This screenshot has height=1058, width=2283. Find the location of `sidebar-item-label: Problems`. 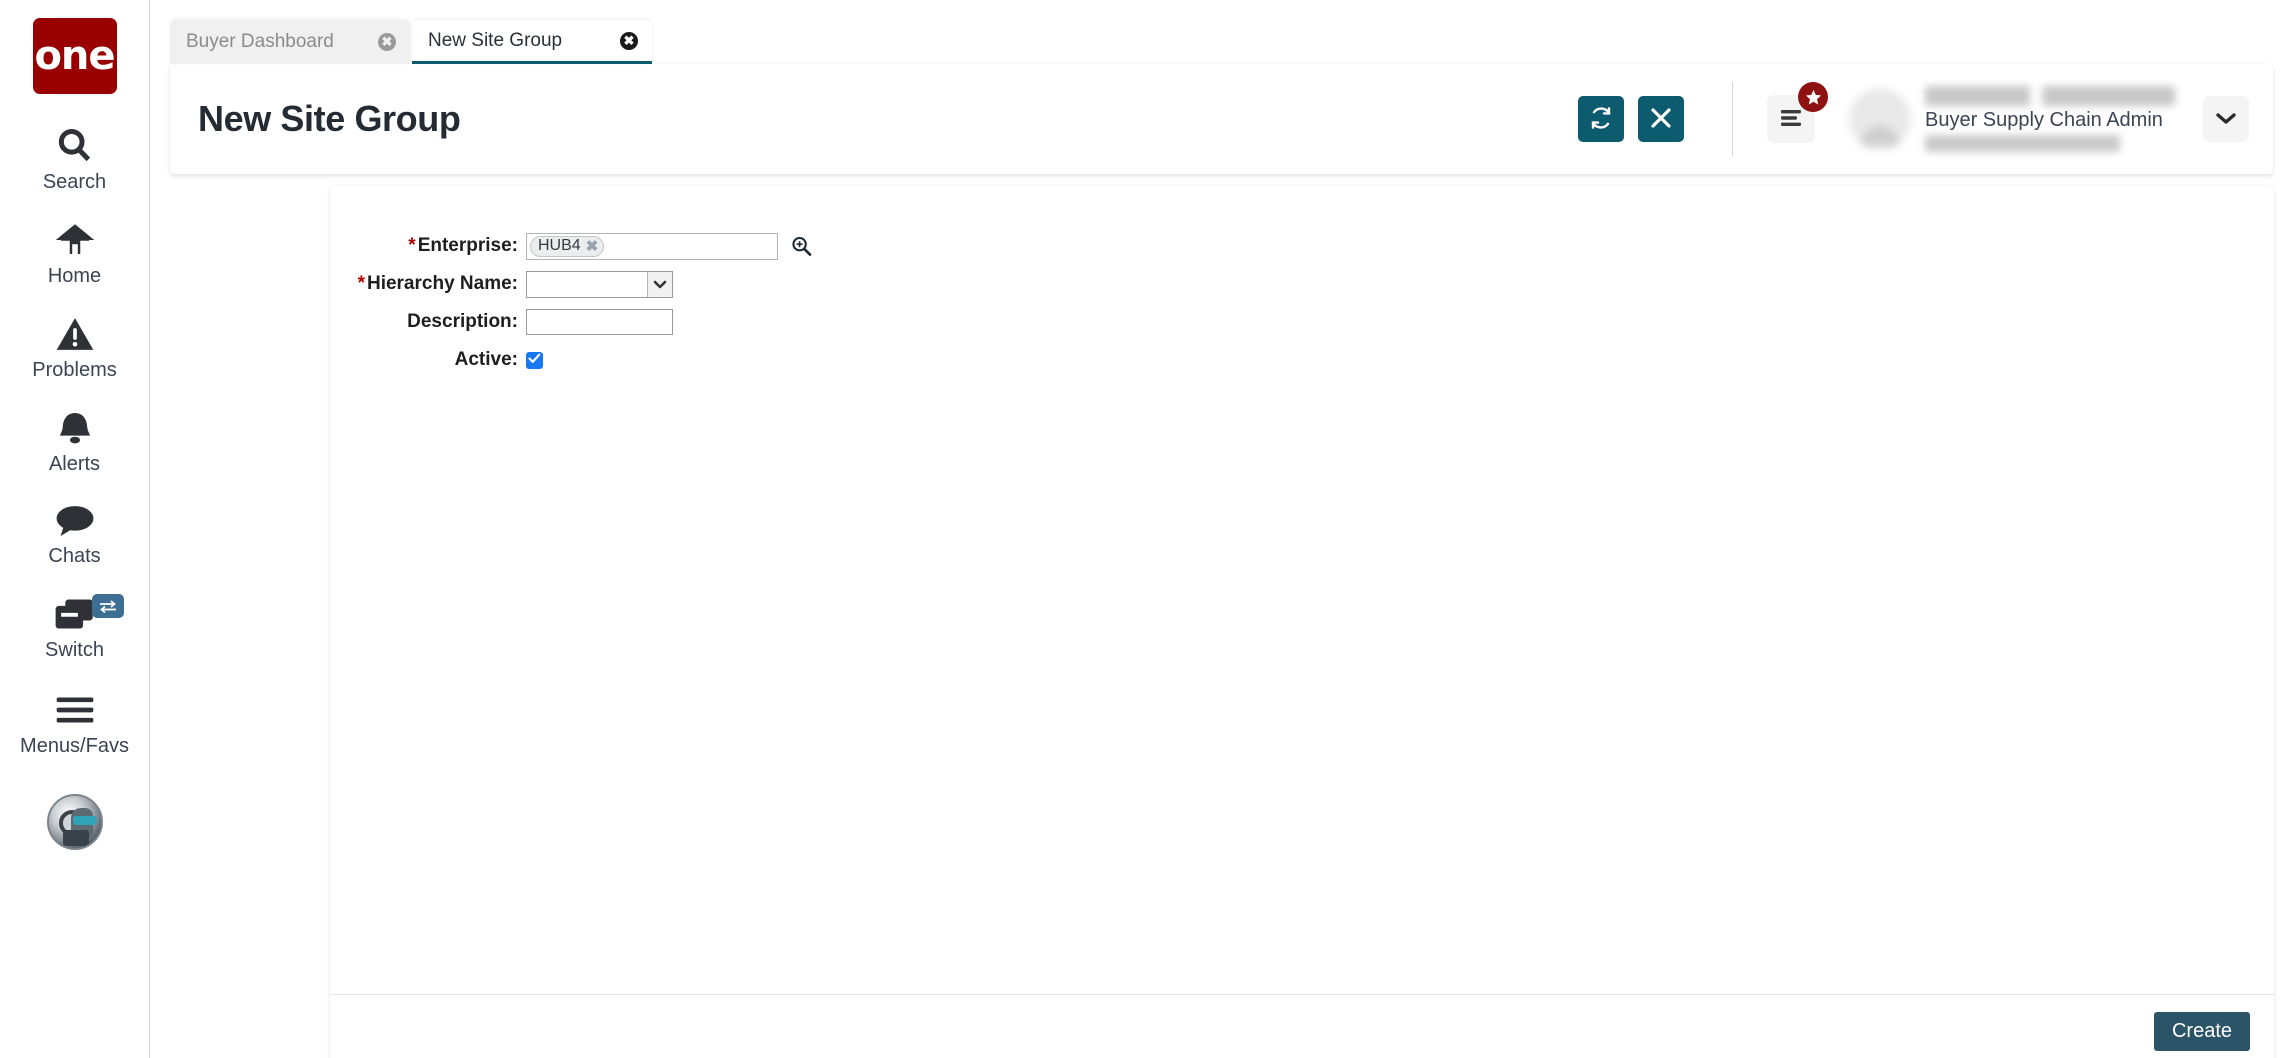

sidebar-item-label: Problems is located at coordinates (74, 370).